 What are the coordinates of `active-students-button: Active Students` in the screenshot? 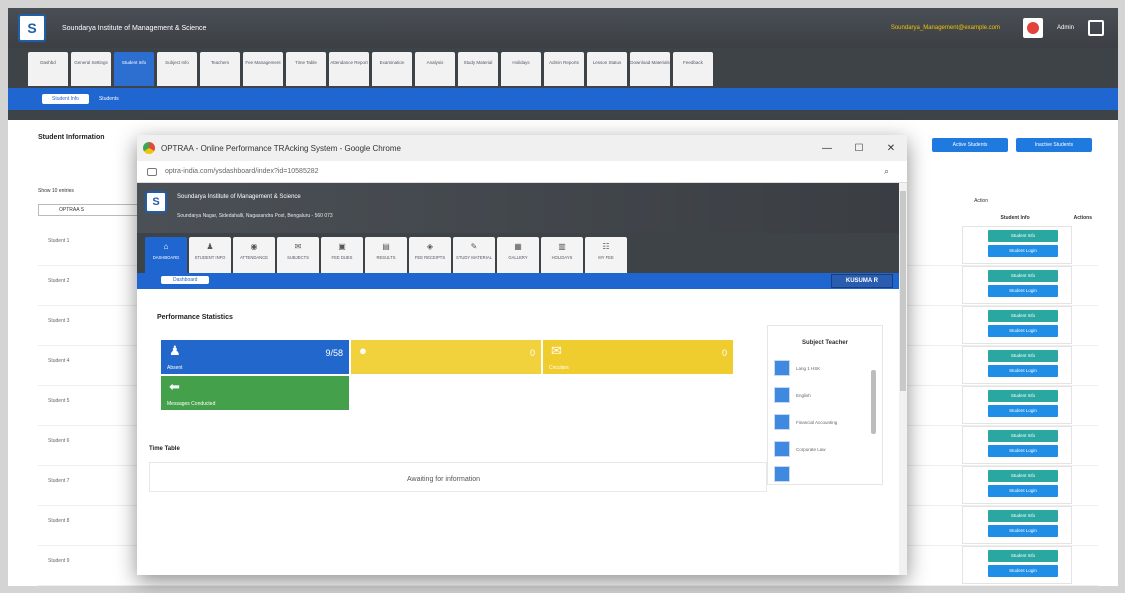 It's located at (970, 145).